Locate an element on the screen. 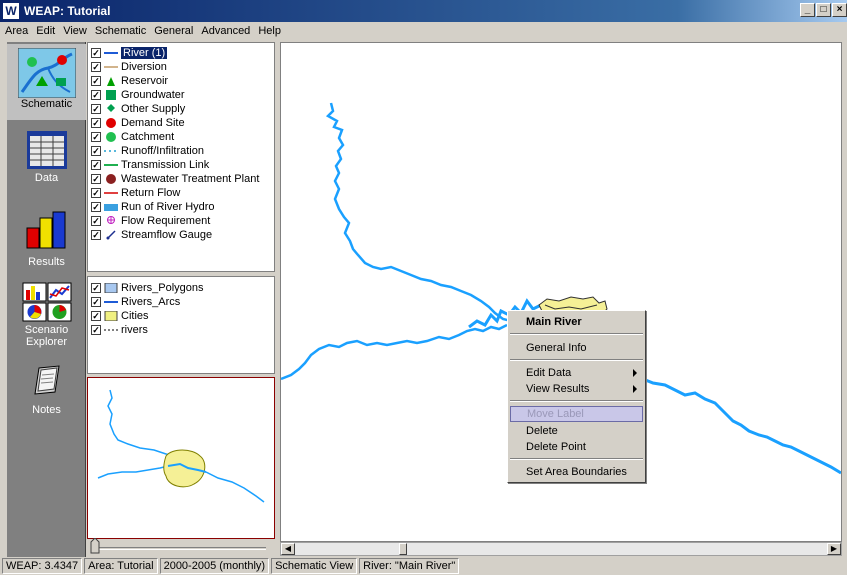 Image resolution: width=847 pixels, height=575 pixels. menu-item-delete-point: Delete Point is located at coordinates (576, 447).